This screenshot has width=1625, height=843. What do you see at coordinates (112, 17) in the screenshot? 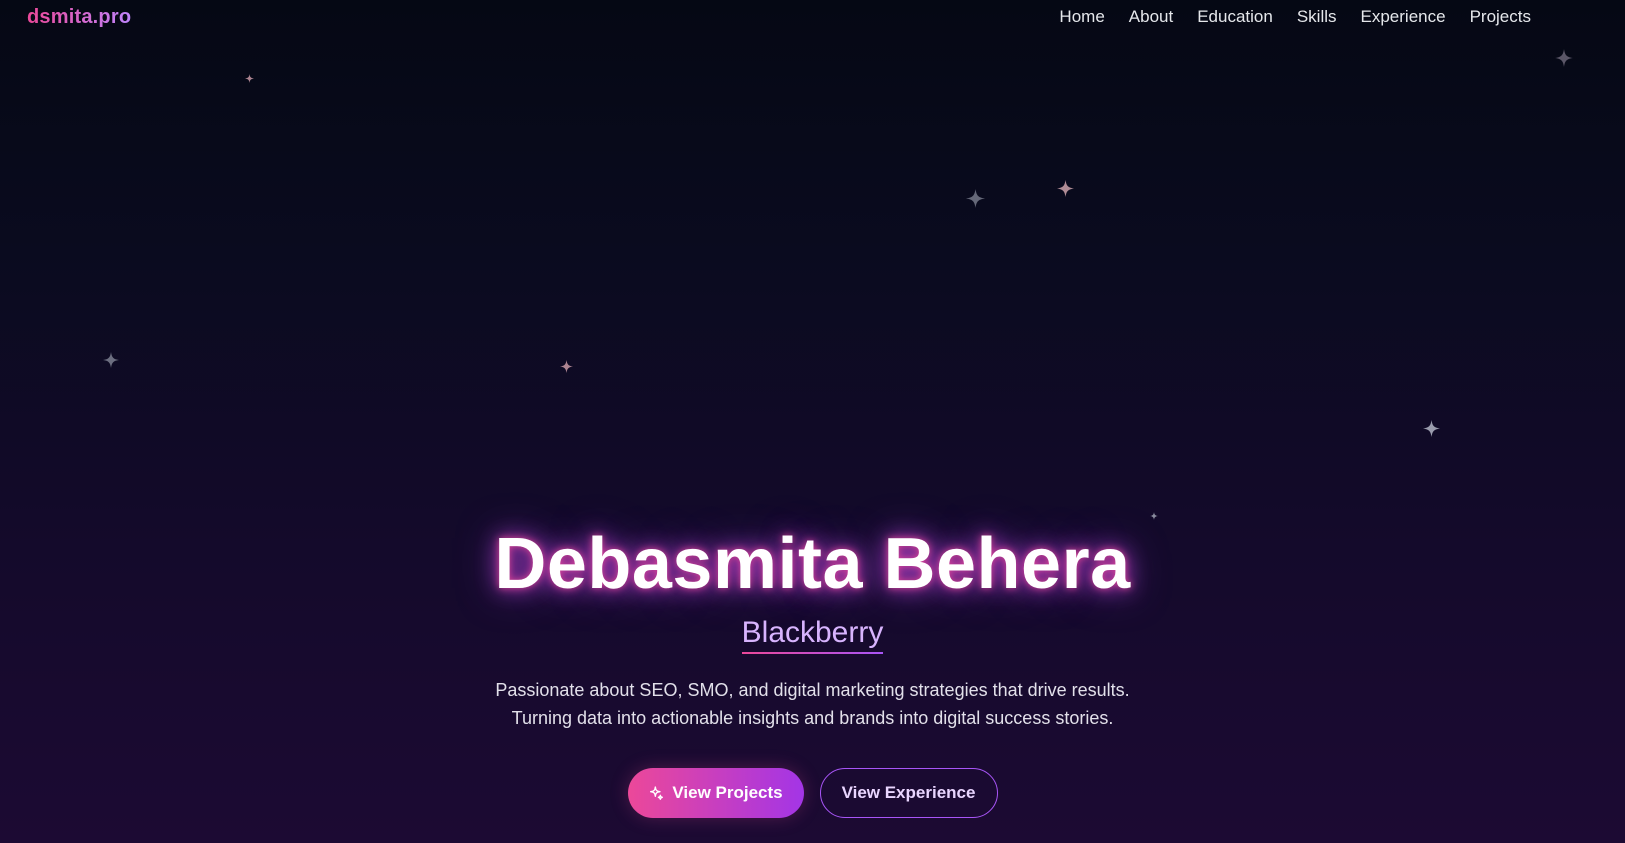
I see `logo-extension: .pro` at bounding box center [112, 17].